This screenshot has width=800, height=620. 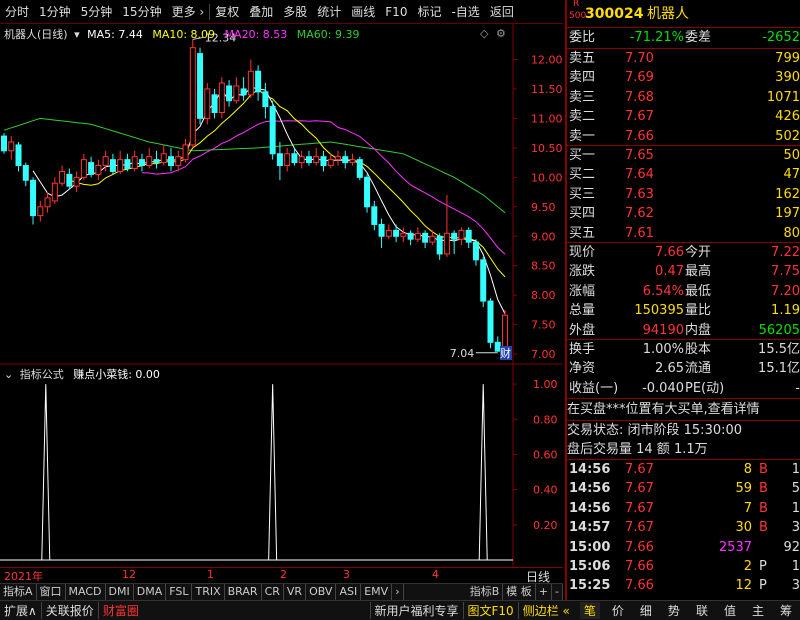 I want to click on sidebar-button: 侧边栏 «, so click(x=545, y=610).